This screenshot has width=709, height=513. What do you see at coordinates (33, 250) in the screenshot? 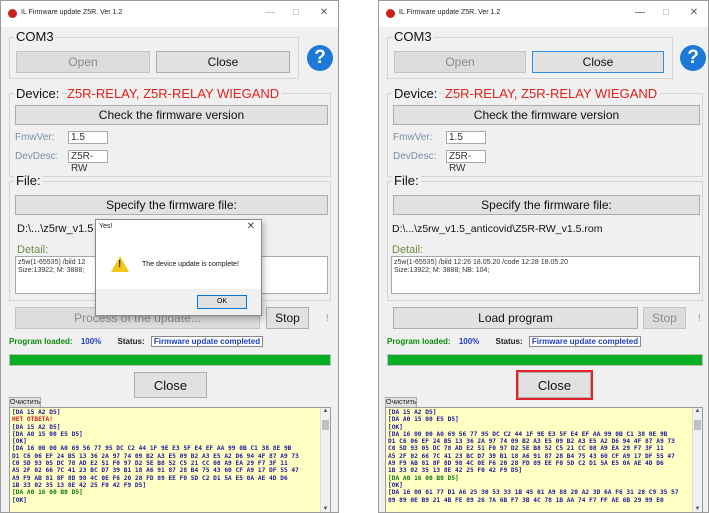
I see `detail-label: Detail:` at bounding box center [33, 250].